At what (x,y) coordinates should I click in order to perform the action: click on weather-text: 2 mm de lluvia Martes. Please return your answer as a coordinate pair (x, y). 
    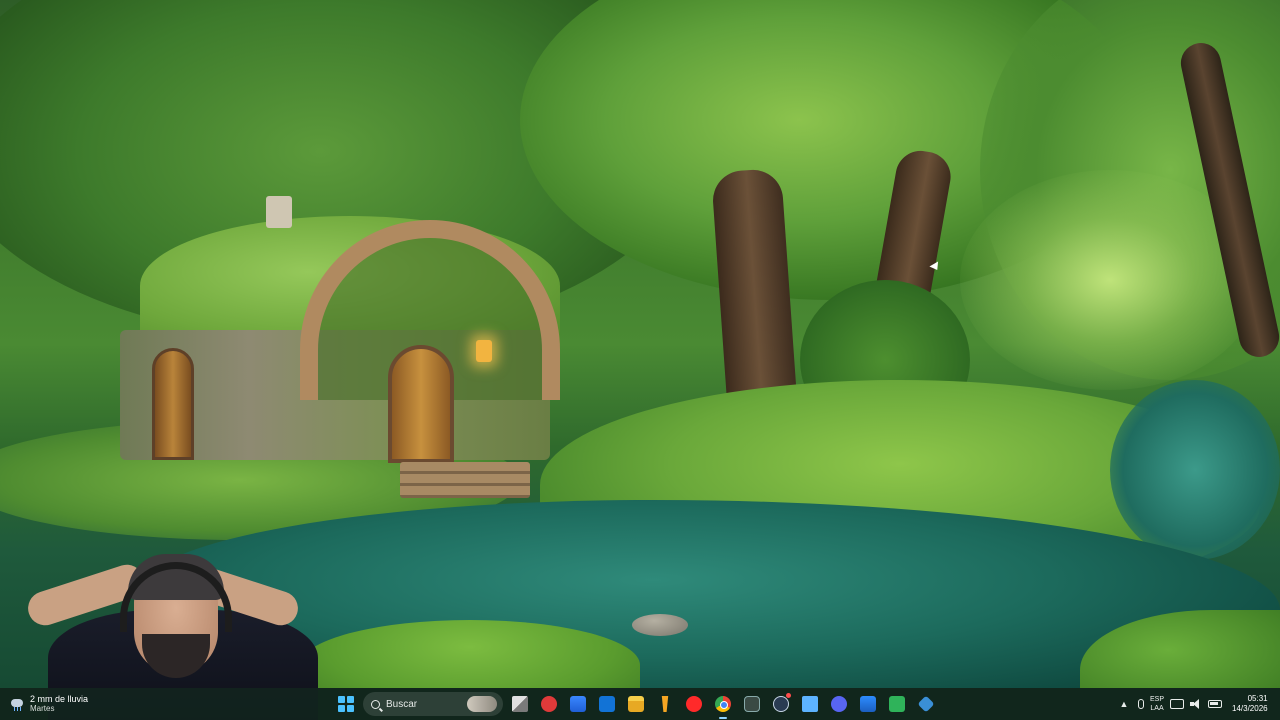
    Looking at the image, I should click on (59, 704).